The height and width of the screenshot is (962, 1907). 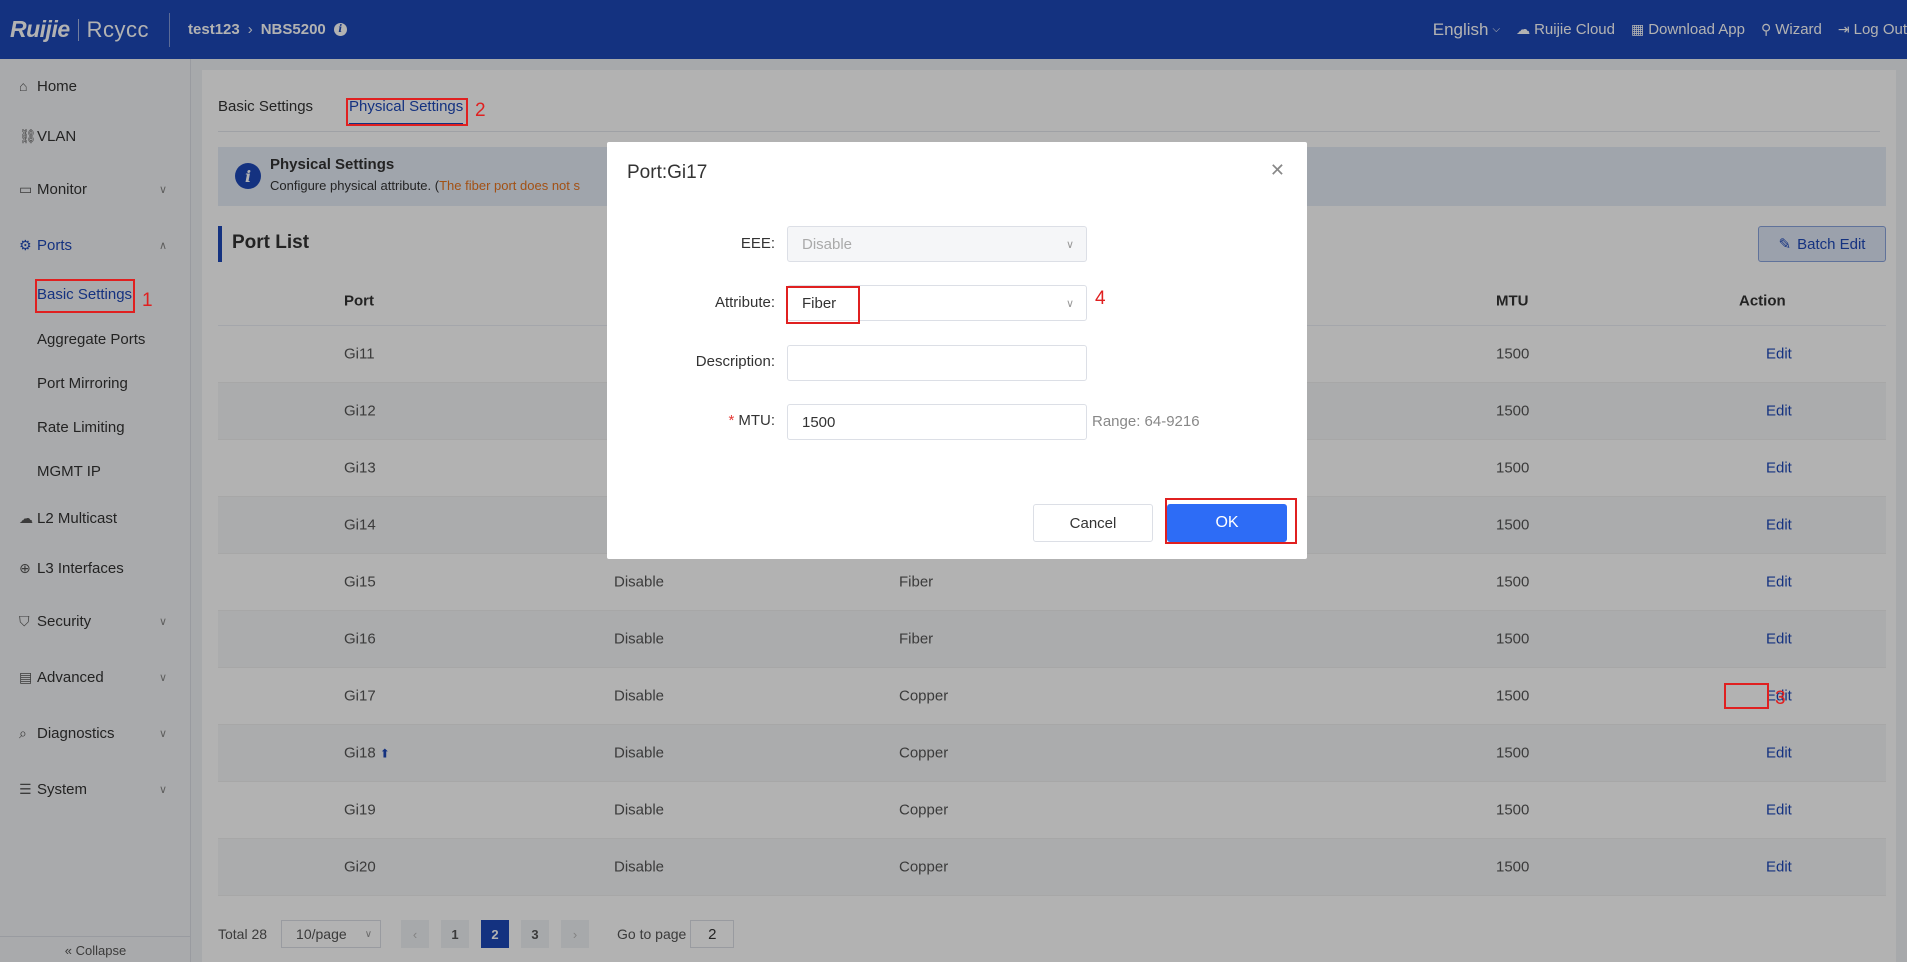 What do you see at coordinates (731, 420) in the screenshot?
I see `required-asterisk: *` at bounding box center [731, 420].